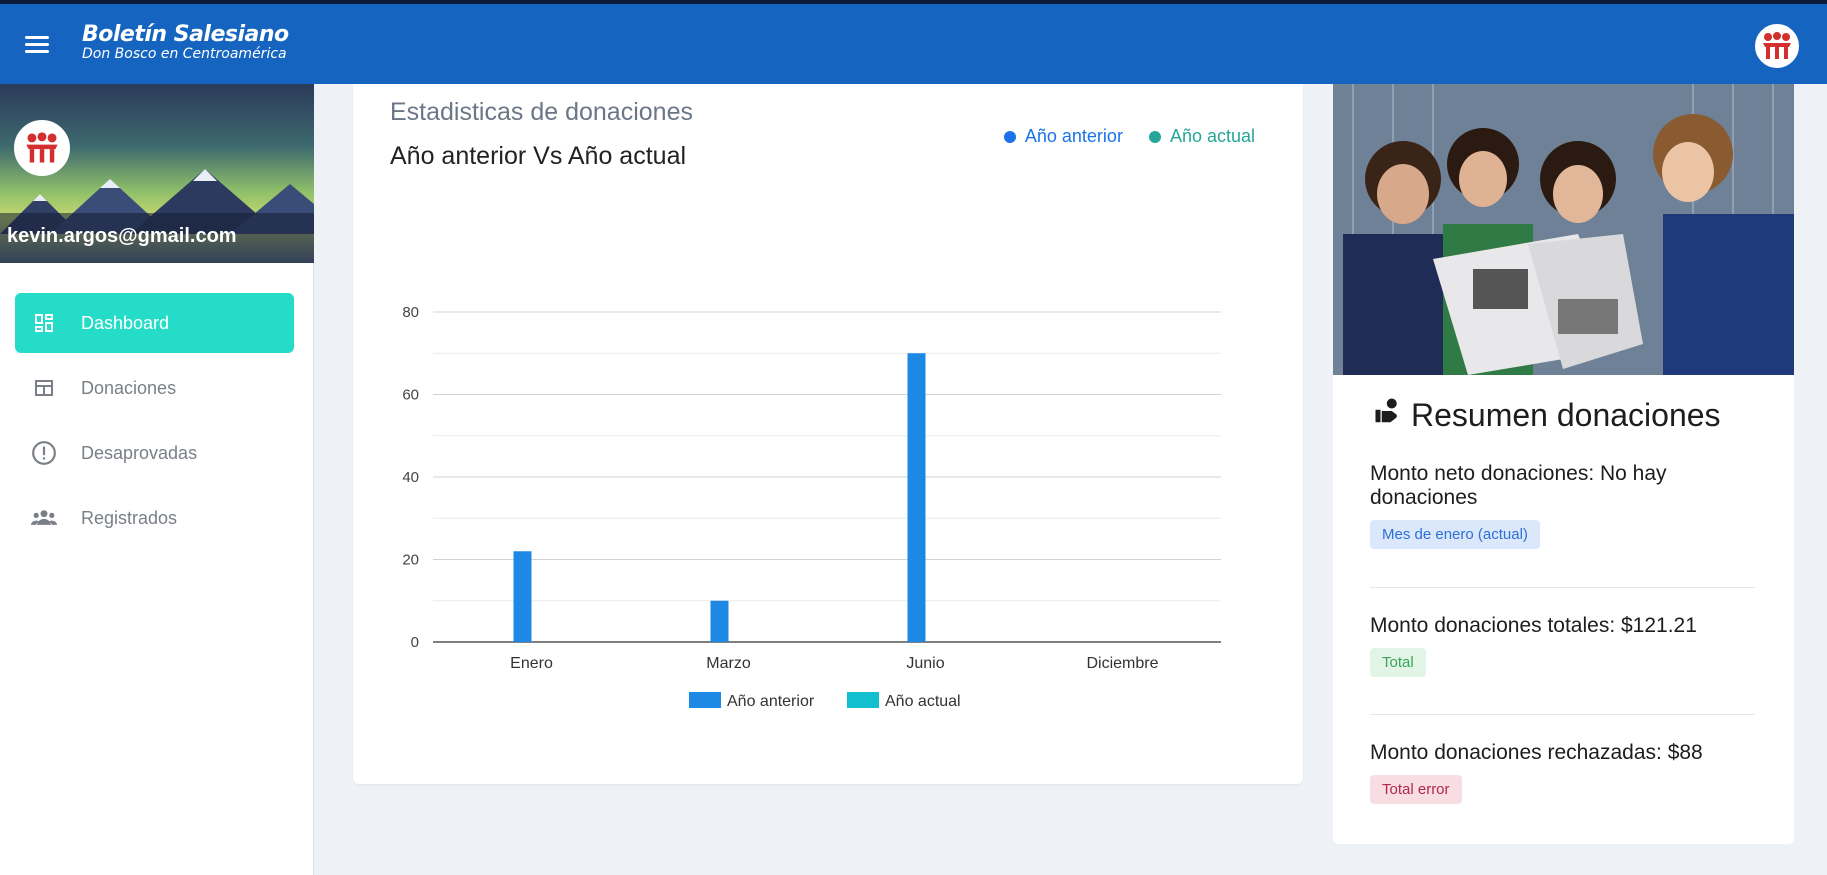 The height and width of the screenshot is (875, 1827). What do you see at coordinates (410, 395) in the screenshot?
I see `y-tick-label: 60` at bounding box center [410, 395].